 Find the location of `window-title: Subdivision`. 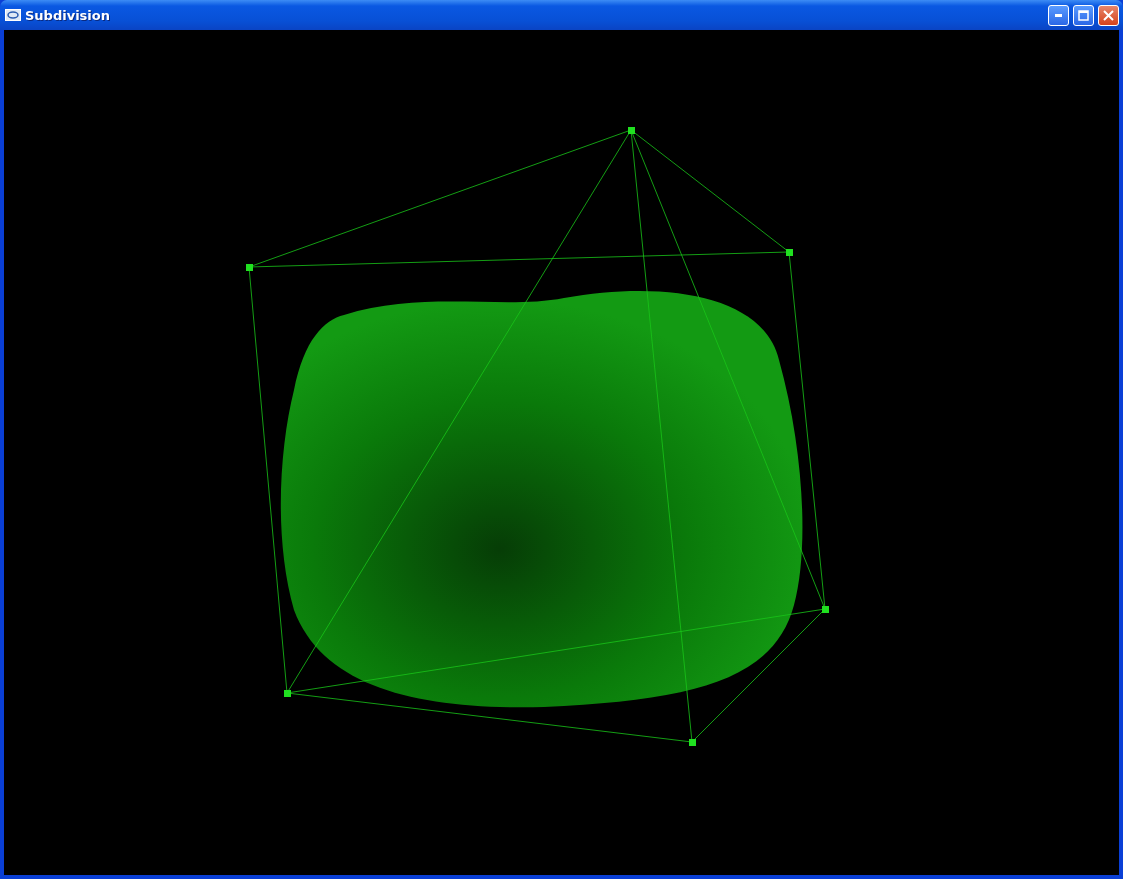

window-title: Subdivision is located at coordinates (68, 15).